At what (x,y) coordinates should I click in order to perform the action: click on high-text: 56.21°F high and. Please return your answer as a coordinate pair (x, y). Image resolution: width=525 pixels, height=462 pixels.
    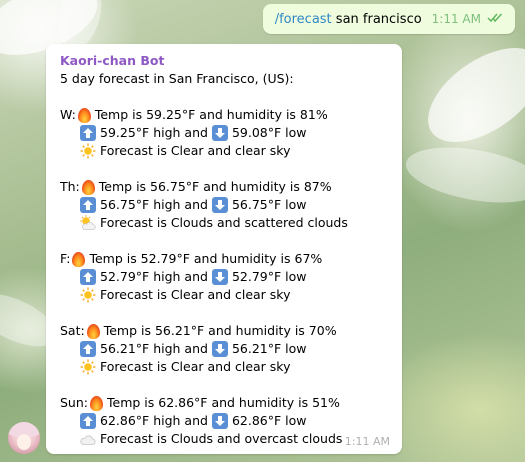
    Looking at the image, I should click on (154, 348).